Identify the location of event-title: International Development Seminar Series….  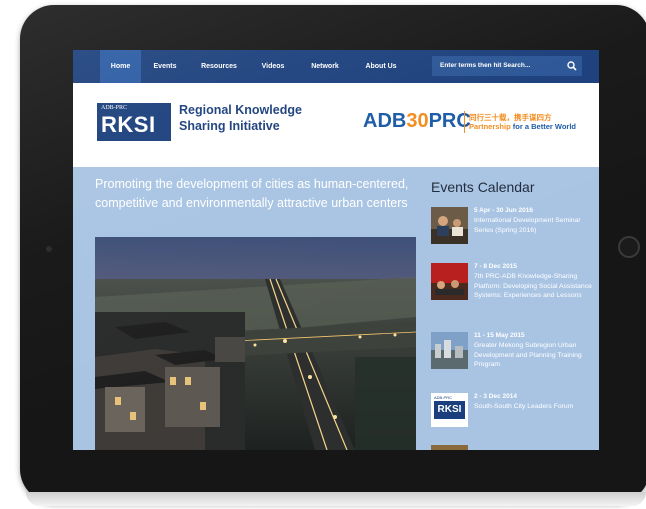
(527, 225).